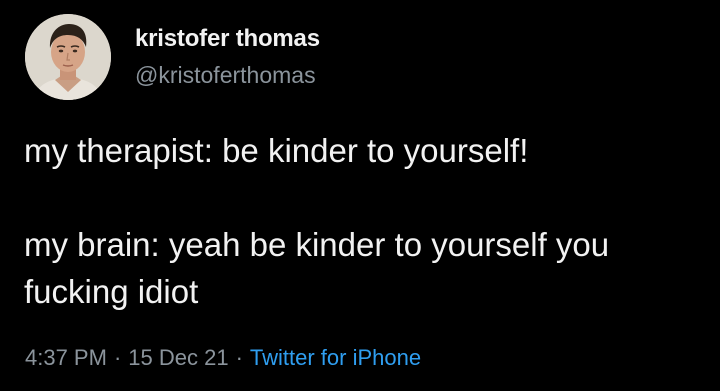  Describe the element at coordinates (66, 357) in the screenshot. I see `tweet-time: 4:37 PM` at that location.